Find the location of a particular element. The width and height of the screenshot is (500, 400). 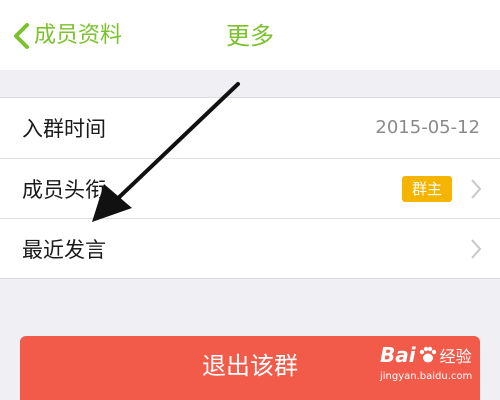

exit-group-button: 退出该群 is located at coordinates (250, 368).